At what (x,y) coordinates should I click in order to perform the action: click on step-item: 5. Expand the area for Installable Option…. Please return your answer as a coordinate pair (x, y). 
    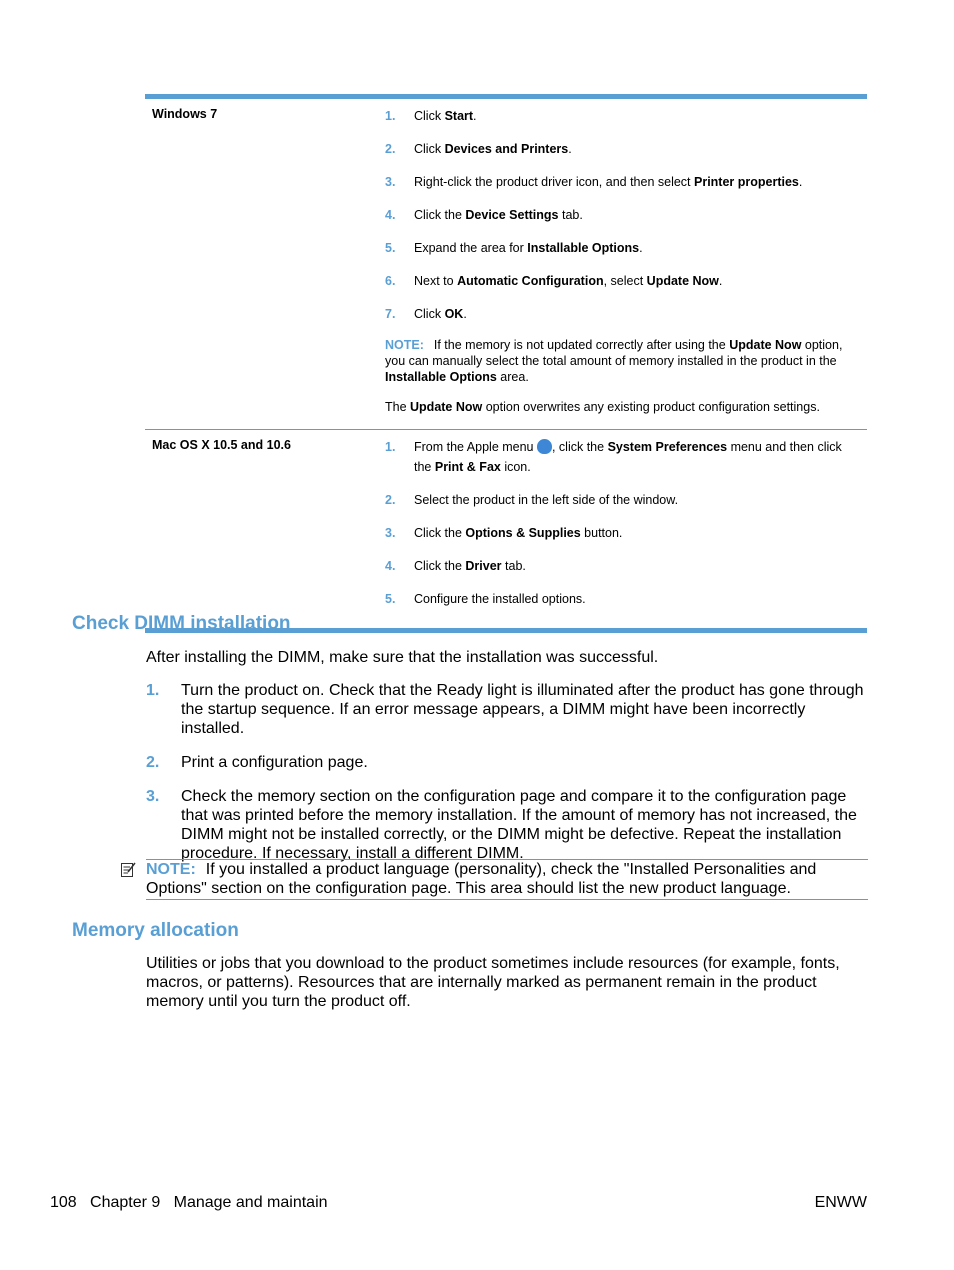
    Looking at the image, I should click on (622, 248).